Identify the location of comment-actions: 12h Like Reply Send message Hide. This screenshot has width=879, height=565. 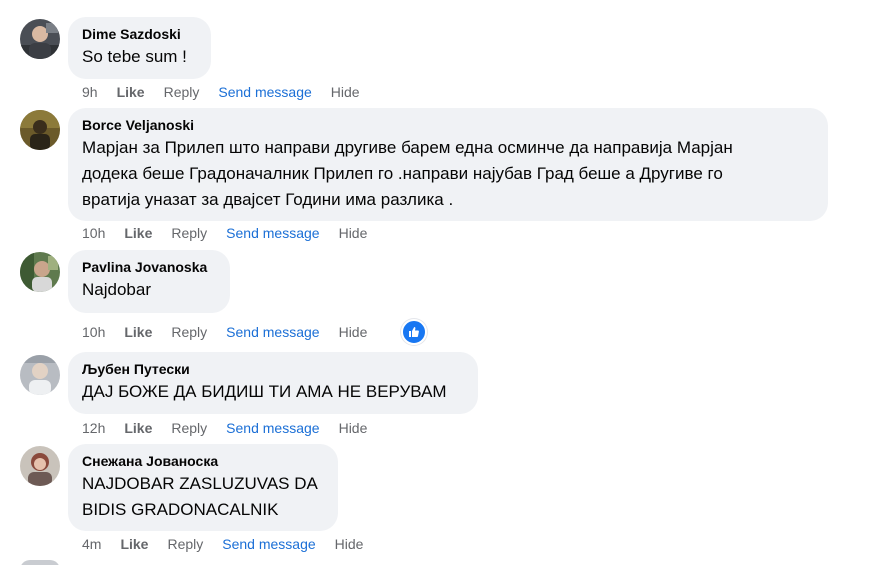
(234, 428).